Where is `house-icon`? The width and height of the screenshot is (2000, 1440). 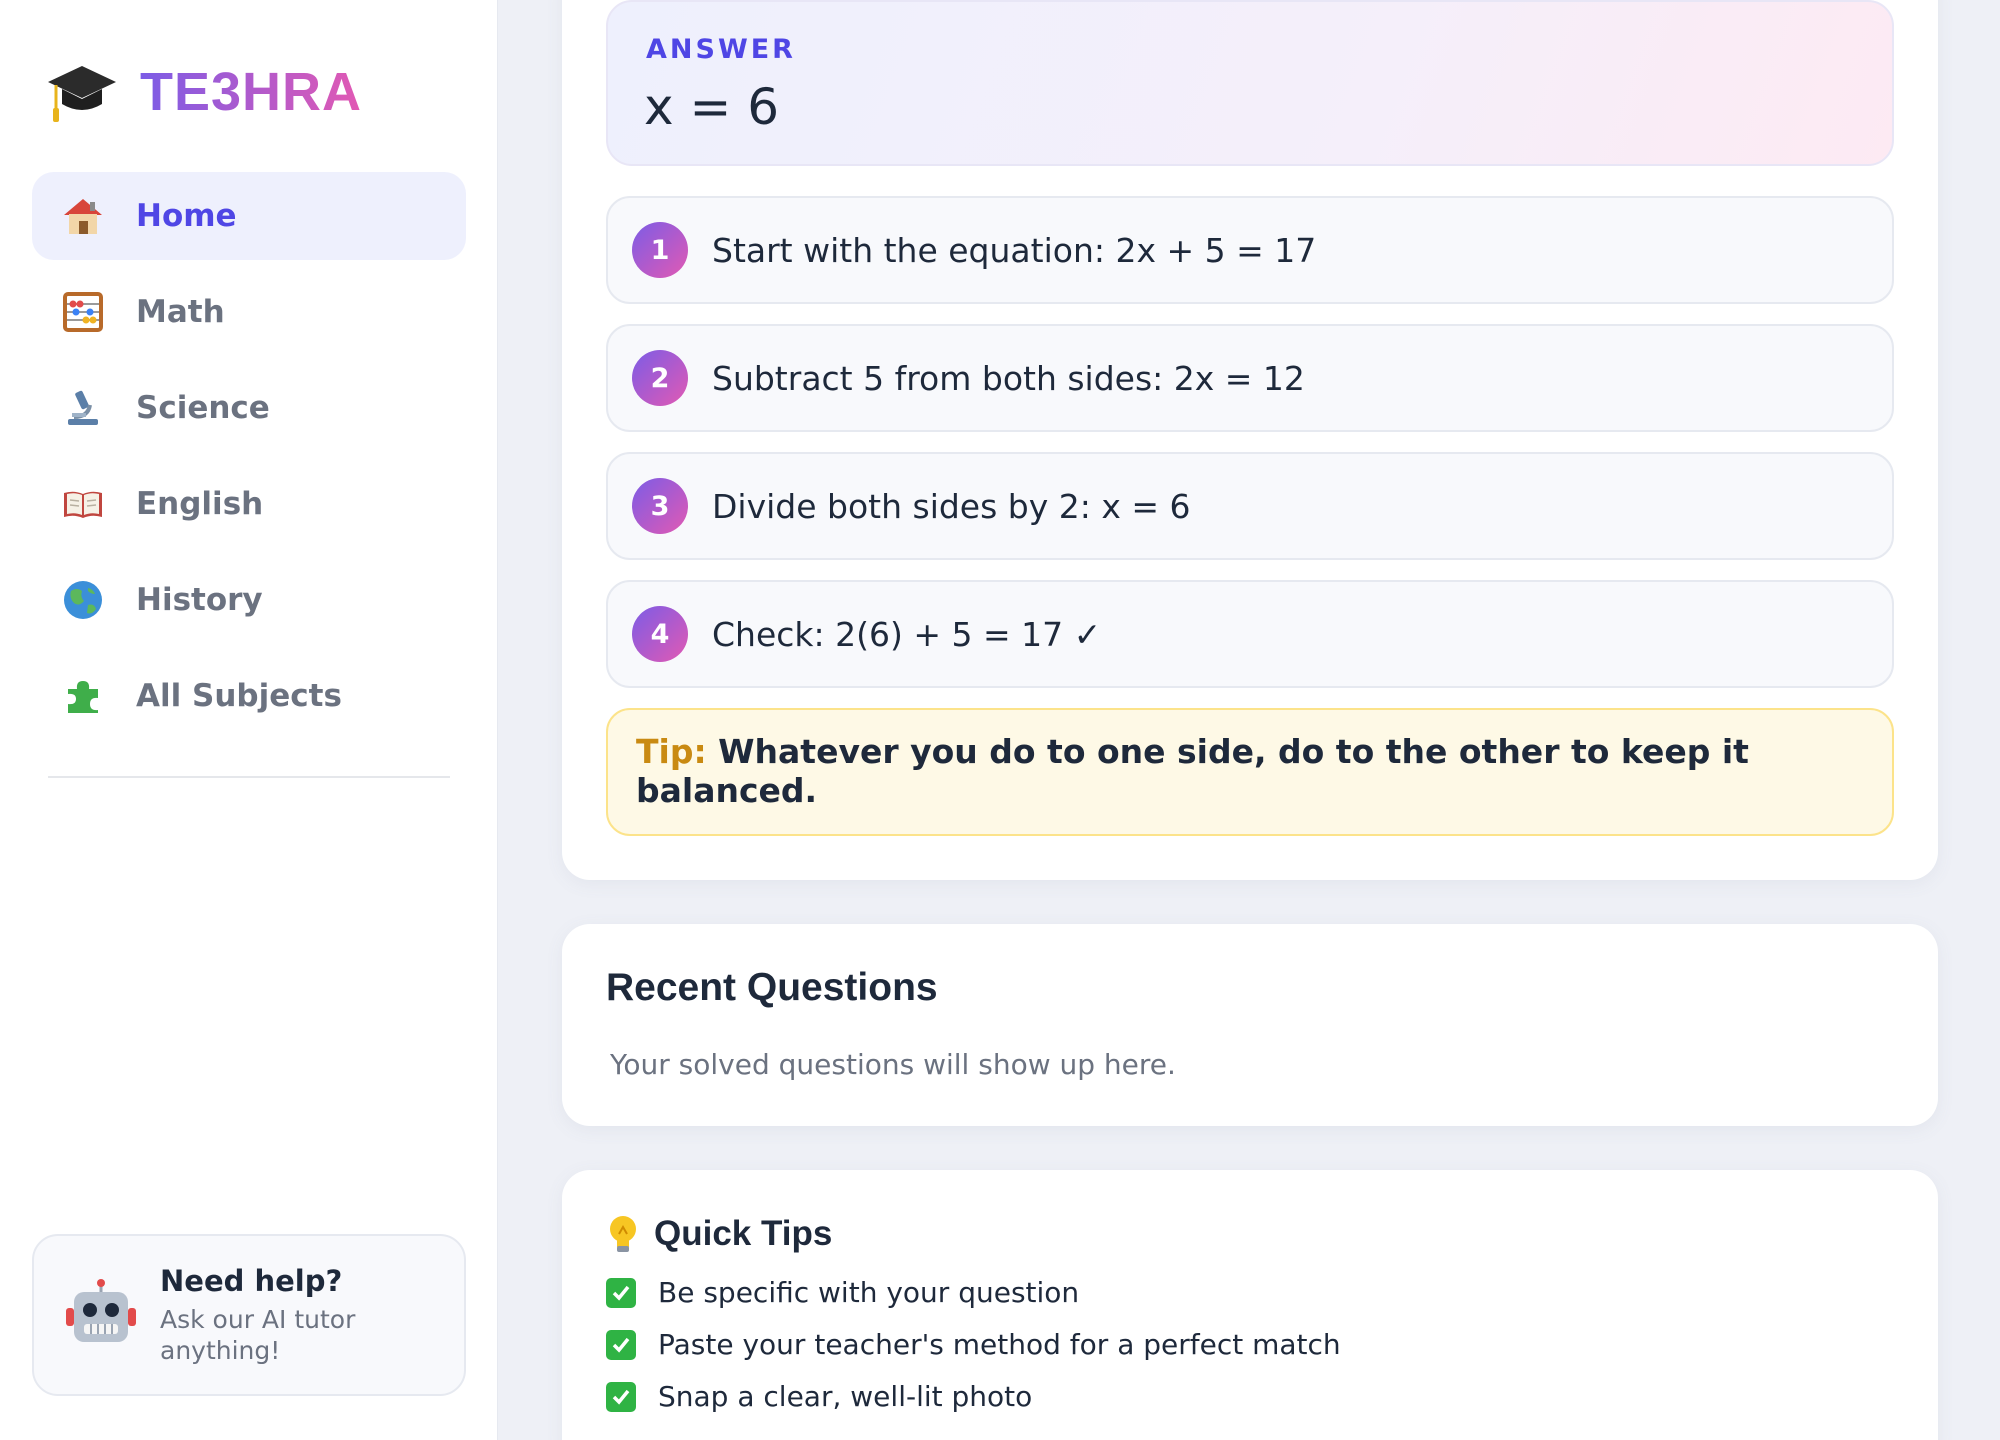 house-icon is located at coordinates (83, 216).